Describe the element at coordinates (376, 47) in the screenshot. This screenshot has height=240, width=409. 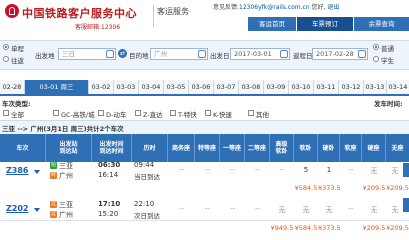
I see `passenger-normal-radio` at that location.